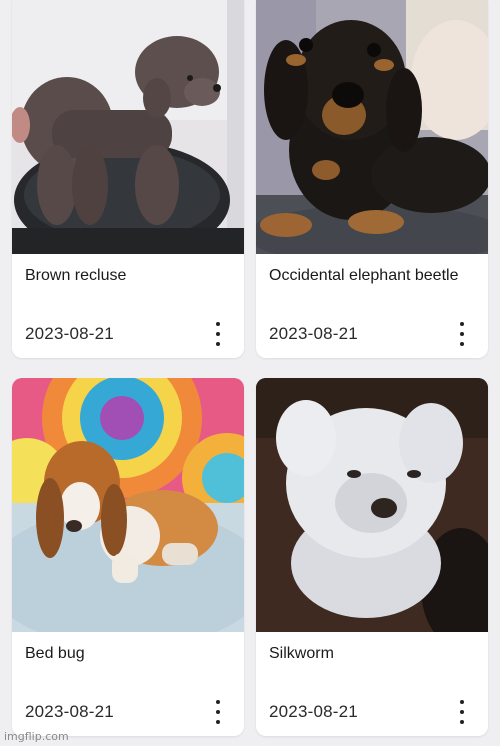 The width and height of the screenshot is (500, 746). Describe the element at coordinates (301, 653) in the screenshot. I see `card-title: Silkworm` at that location.